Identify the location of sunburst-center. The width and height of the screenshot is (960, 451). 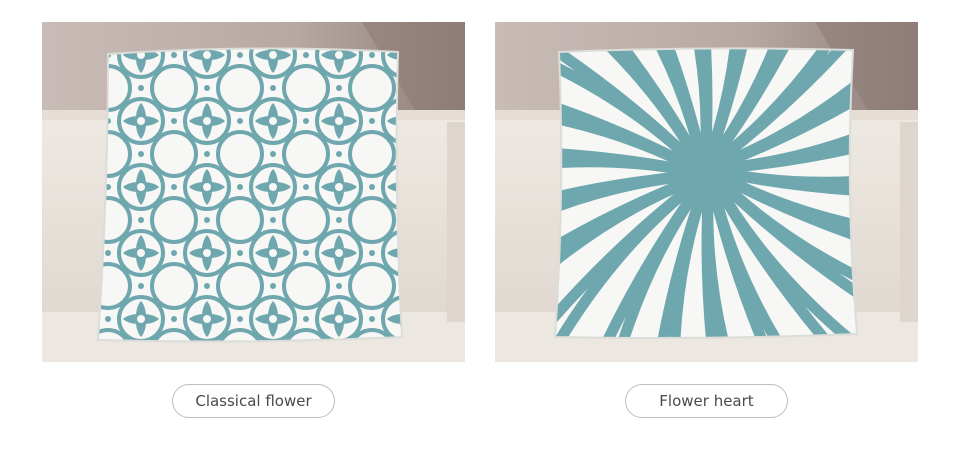
(707, 172).